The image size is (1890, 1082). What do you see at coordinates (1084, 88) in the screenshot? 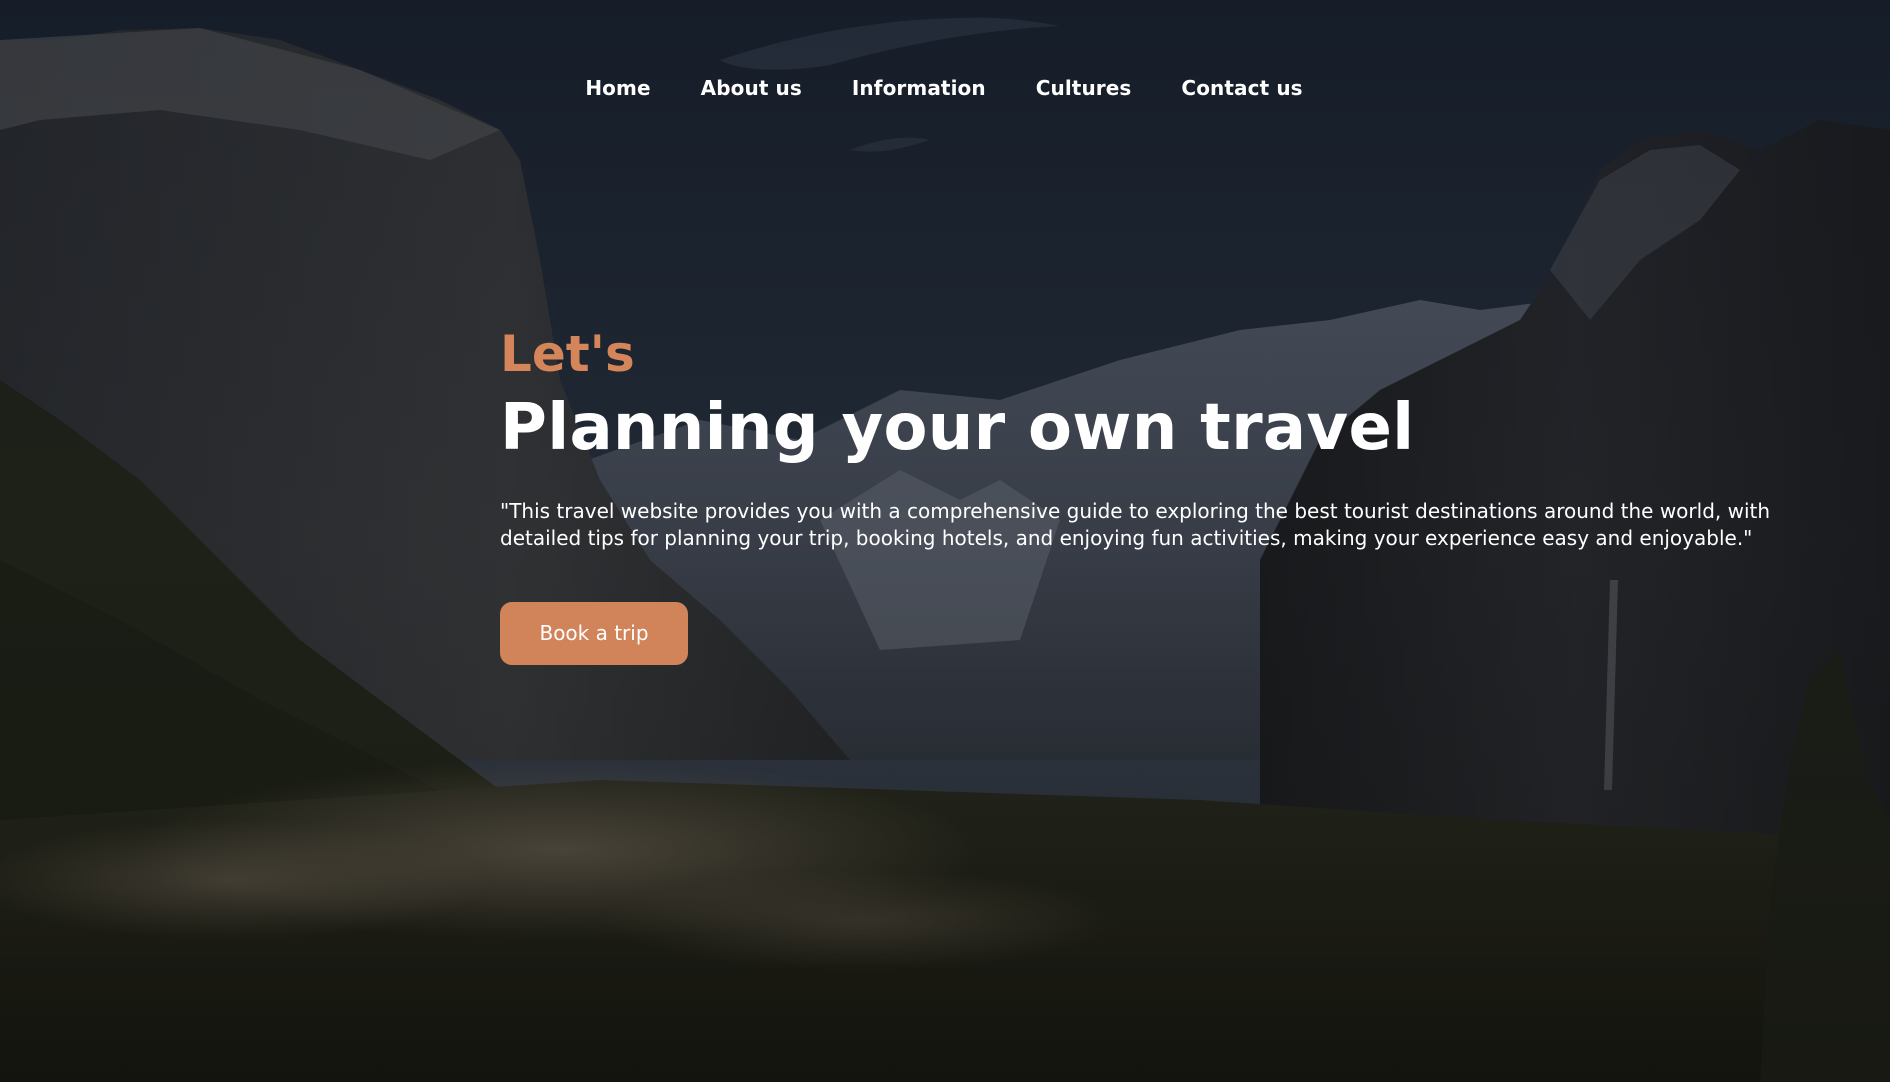
I see `nav-link-cultures: Cultures` at bounding box center [1084, 88].